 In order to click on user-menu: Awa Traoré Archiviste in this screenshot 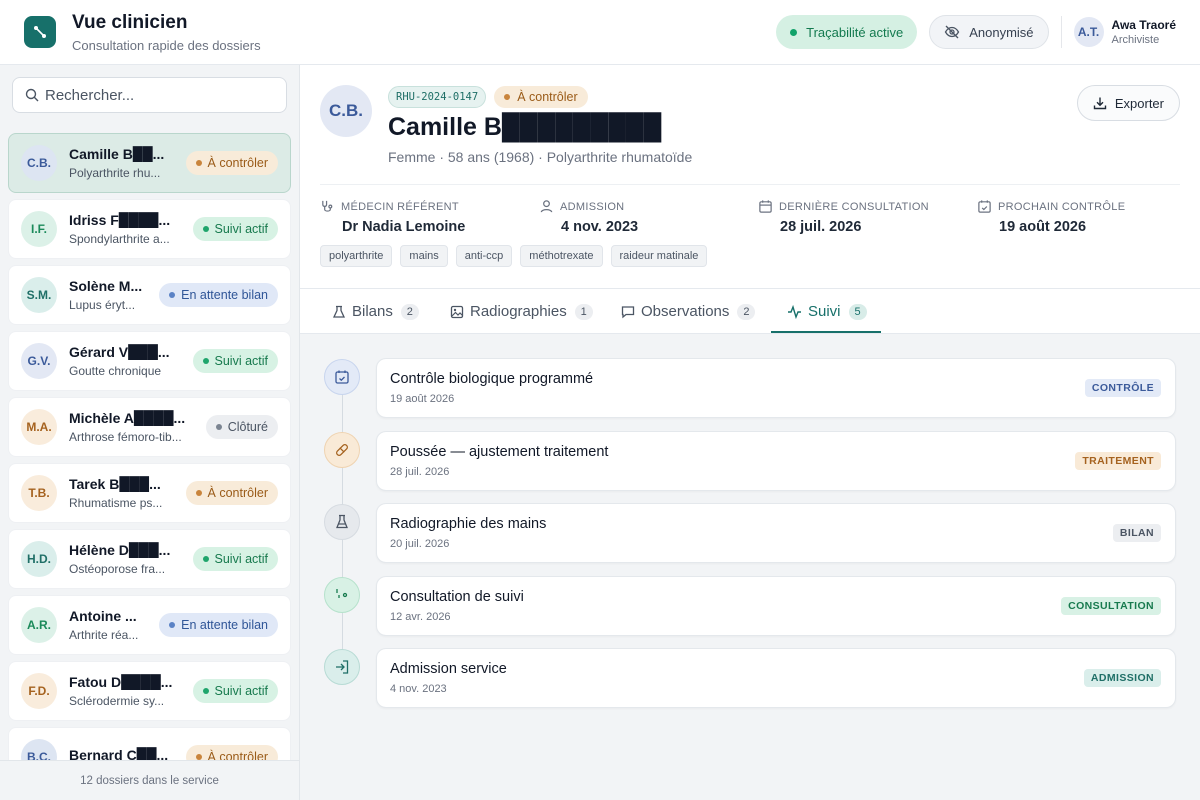, I will do `click(1144, 32)`.